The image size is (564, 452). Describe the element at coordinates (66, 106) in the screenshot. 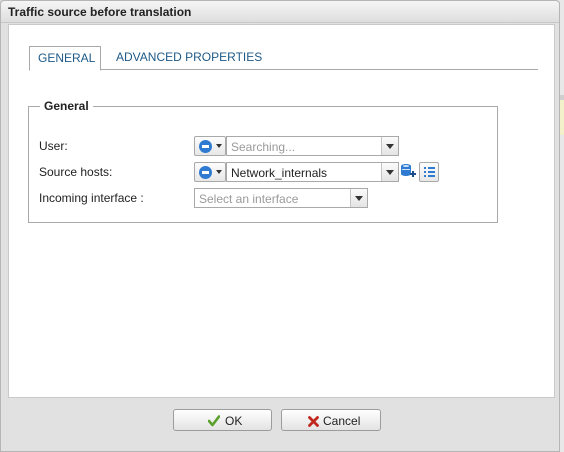

I see `general-legend: General` at that location.